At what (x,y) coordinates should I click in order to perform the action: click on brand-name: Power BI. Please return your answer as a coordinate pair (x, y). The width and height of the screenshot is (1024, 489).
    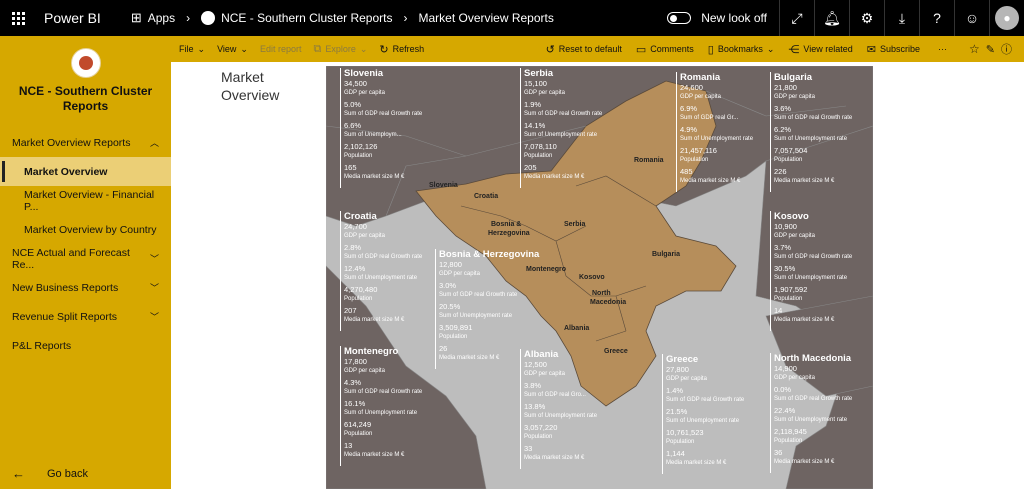
    Looking at the image, I should click on (72, 18).